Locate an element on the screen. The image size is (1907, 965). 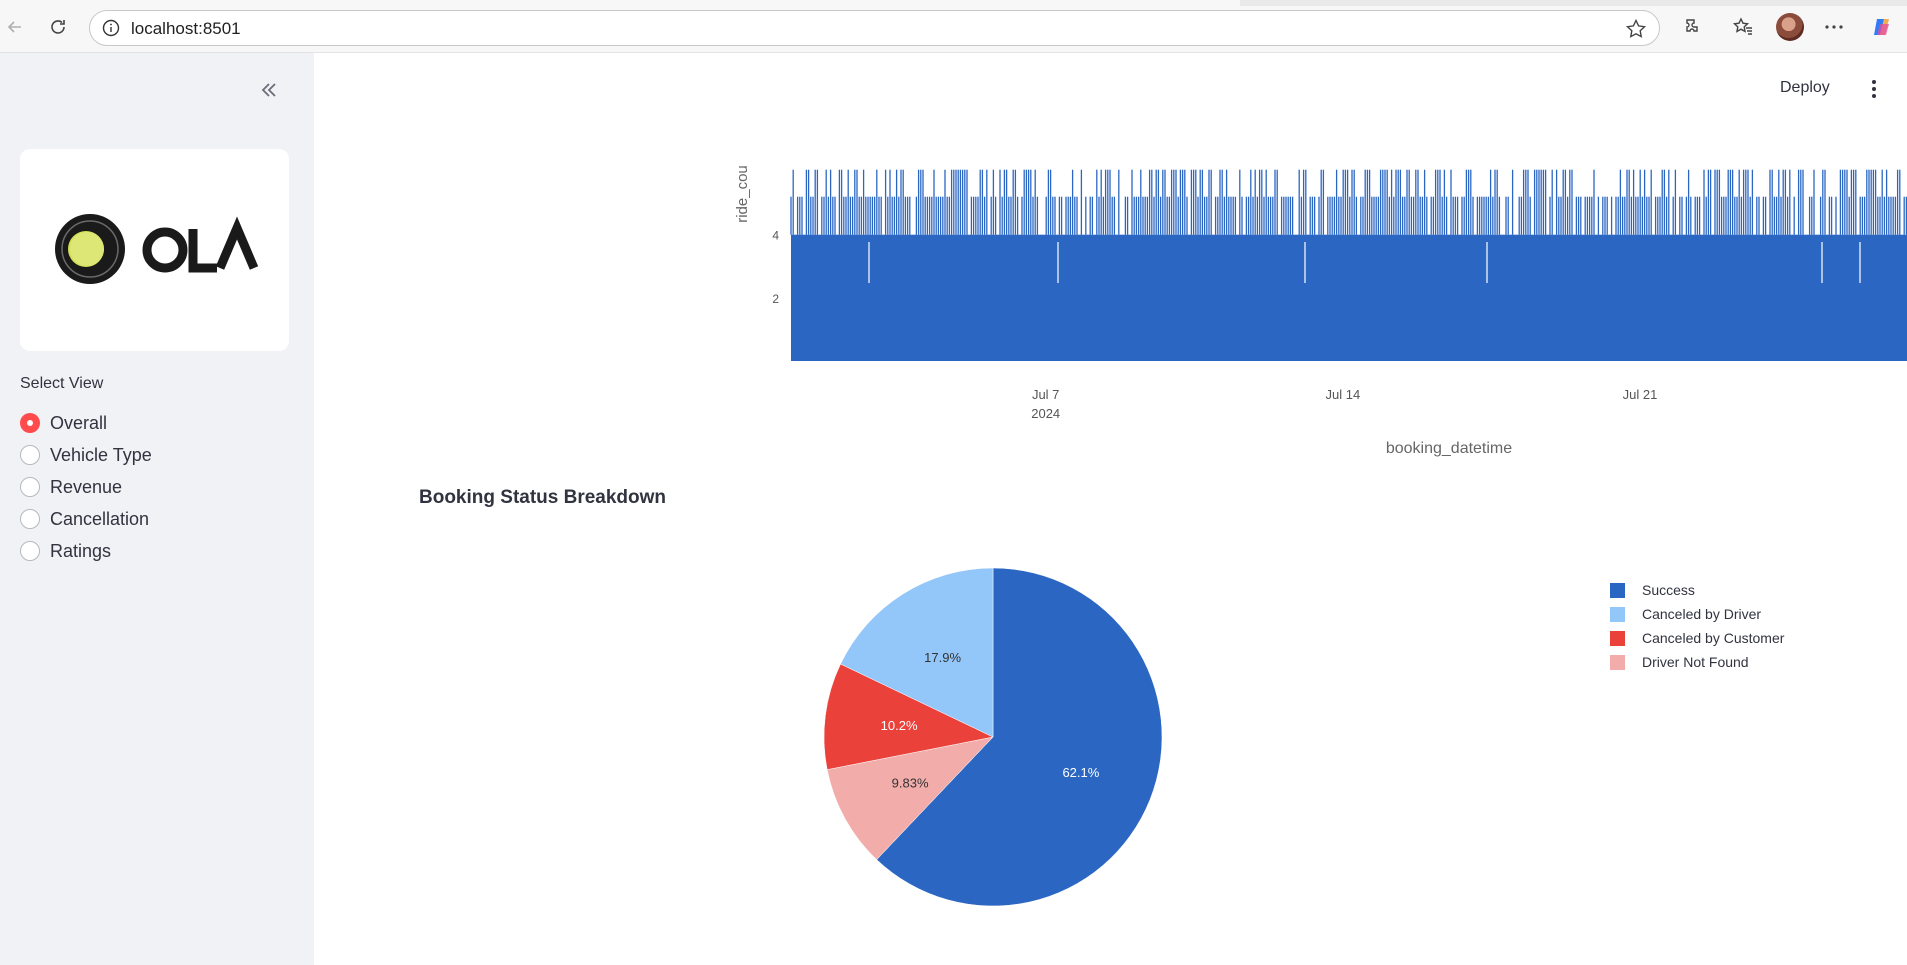
radio-option-cancellation: Cancellation is located at coordinates (86, 519).